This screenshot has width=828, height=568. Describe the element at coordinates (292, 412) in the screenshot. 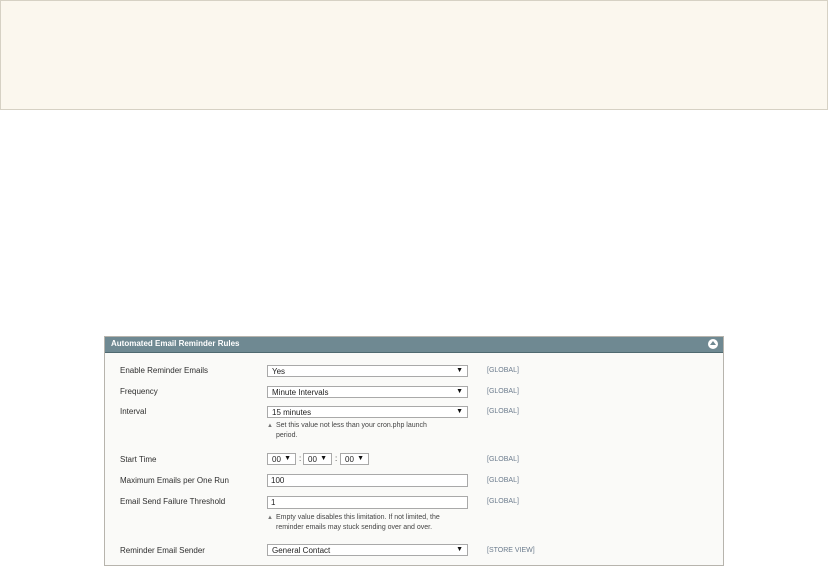

I see `interval-value: 15 minutes` at that location.